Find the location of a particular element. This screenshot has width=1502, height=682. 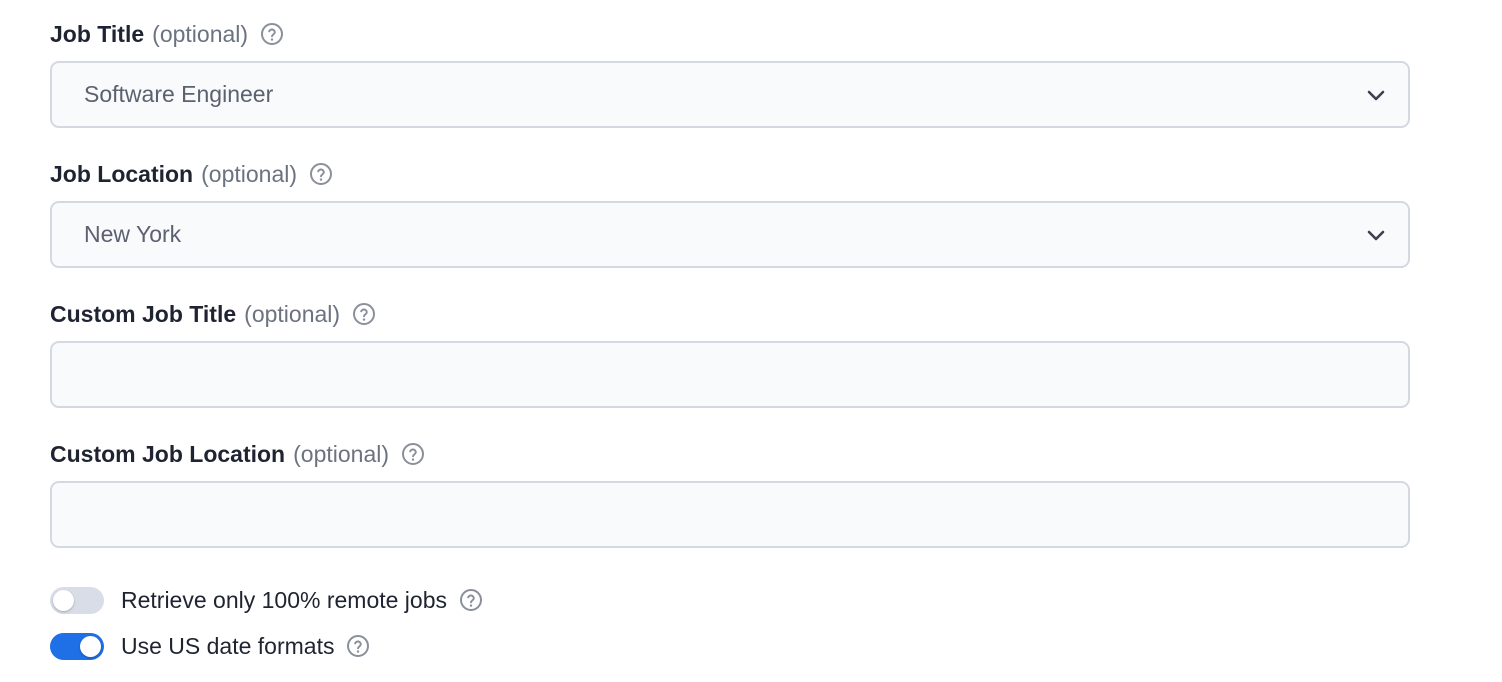

custom-job-title-label-text: Custom Job Title is located at coordinates (143, 313).